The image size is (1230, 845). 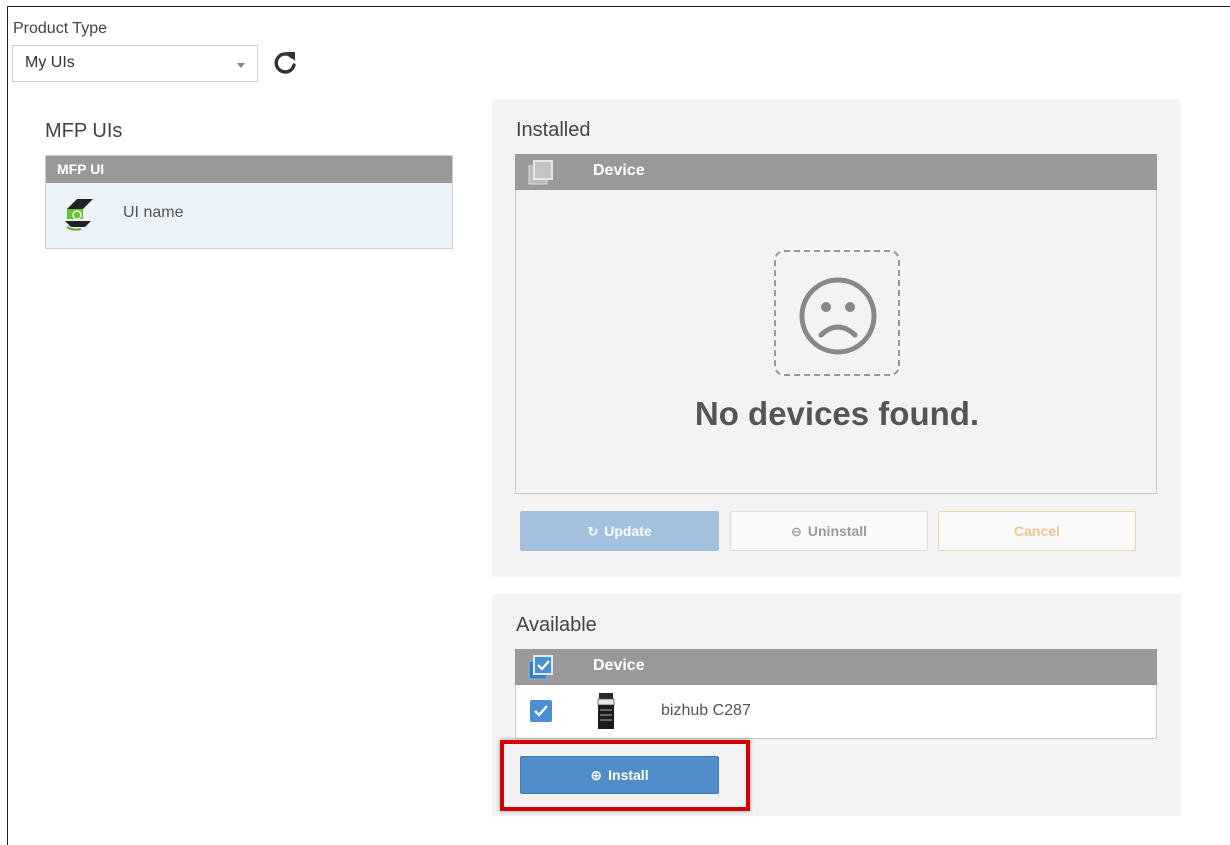 I want to click on sync-icon: ↻, so click(x=593, y=531).